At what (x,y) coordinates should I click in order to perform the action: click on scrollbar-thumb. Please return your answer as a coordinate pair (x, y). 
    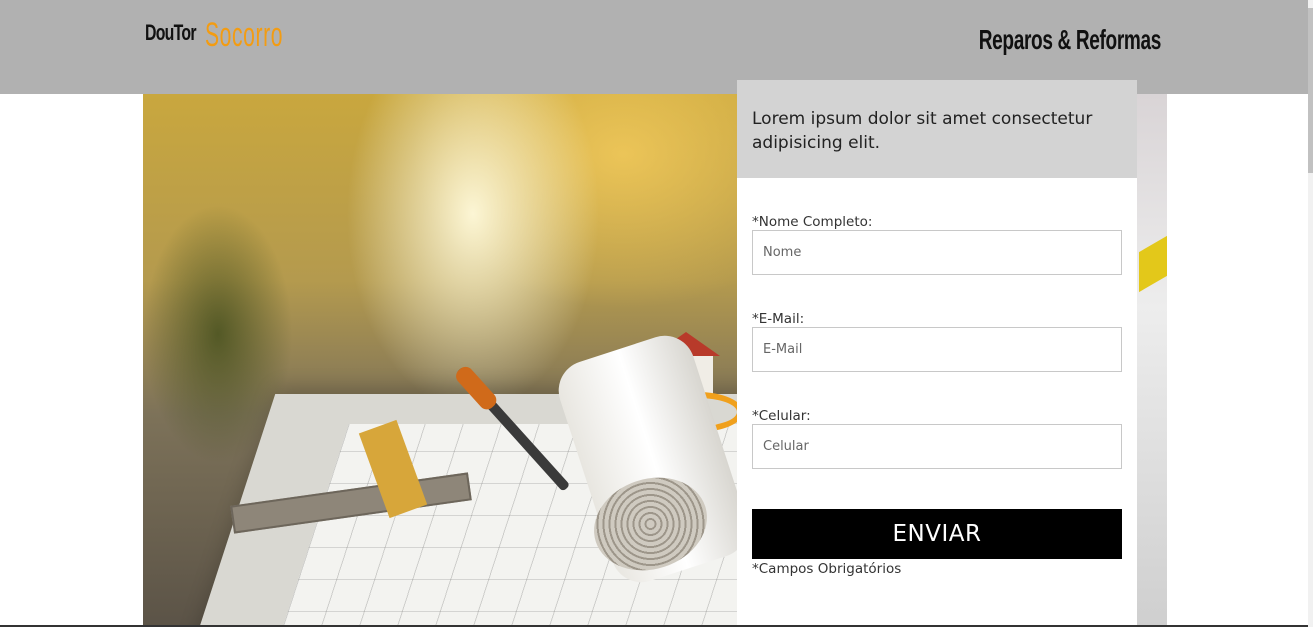
    Looking at the image, I should click on (1310, 90).